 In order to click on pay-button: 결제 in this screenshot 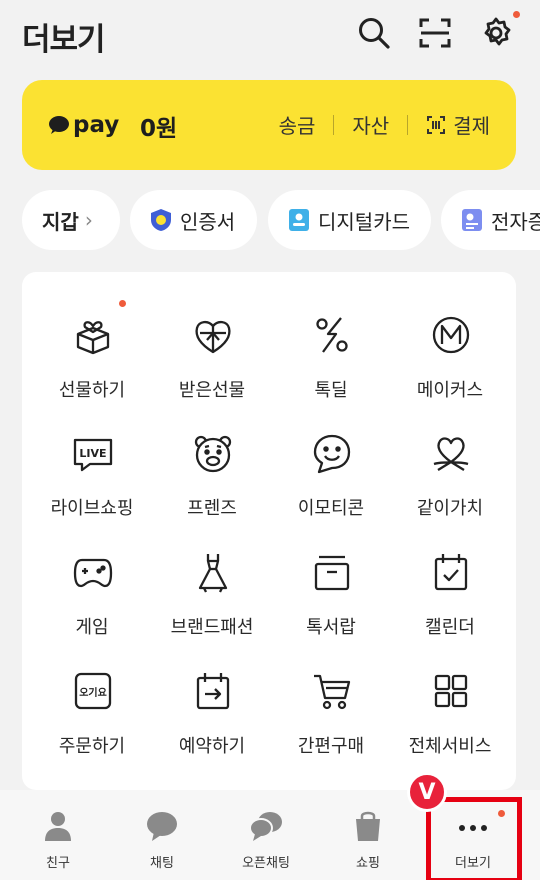, I will do `click(458, 124)`.